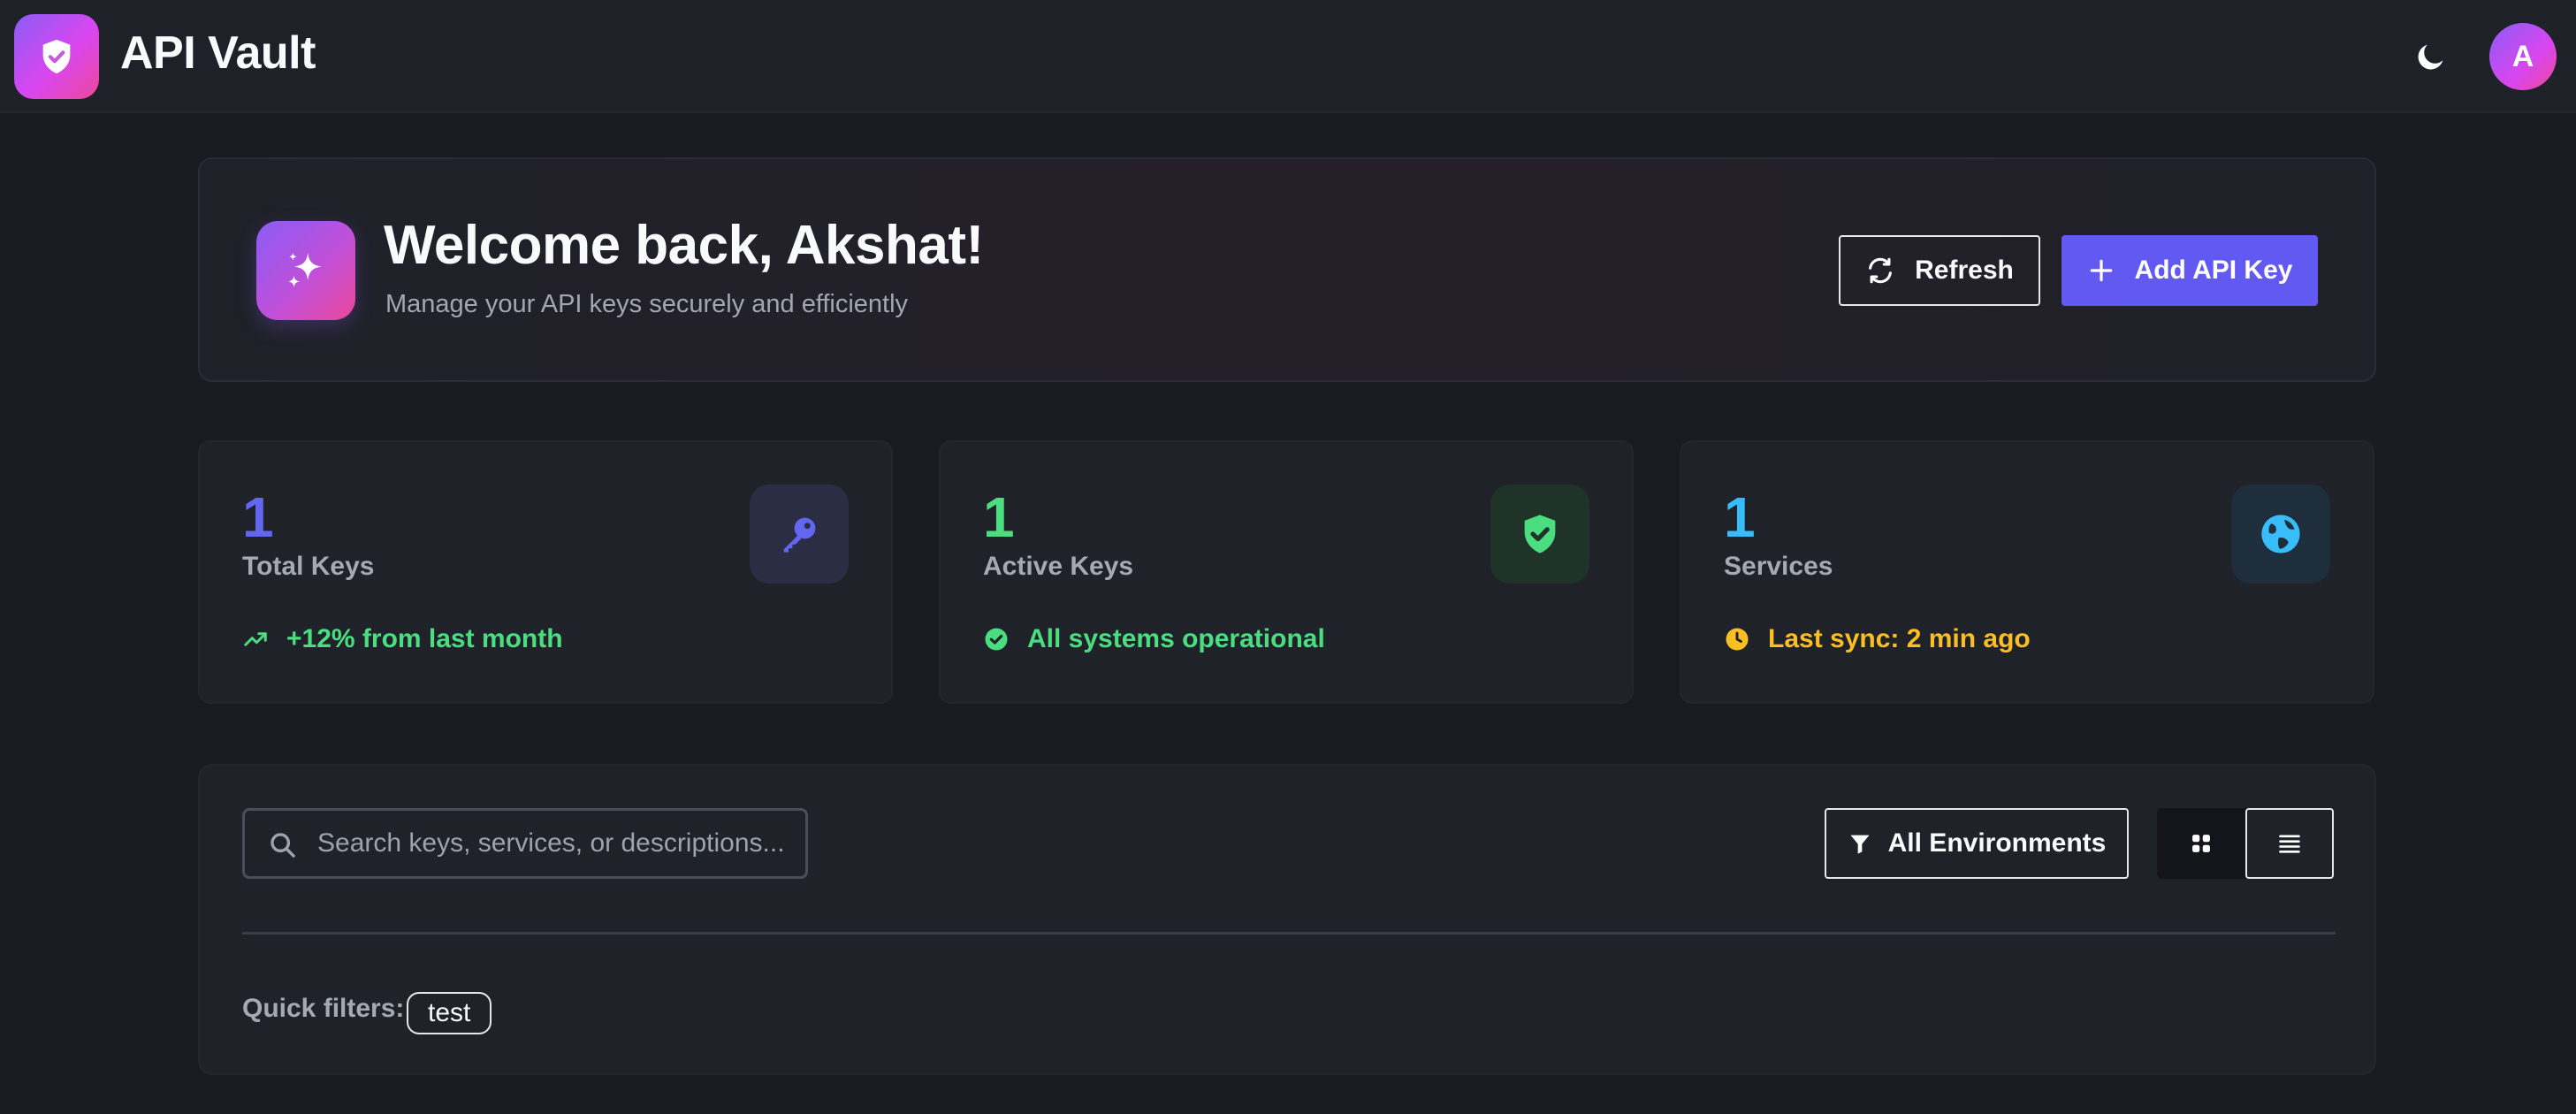 The height and width of the screenshot is (1114, 2576). What do you see at coordinates (1289, 933) in the screenshot?
I see `divider` at bounding box center [1289, 933].